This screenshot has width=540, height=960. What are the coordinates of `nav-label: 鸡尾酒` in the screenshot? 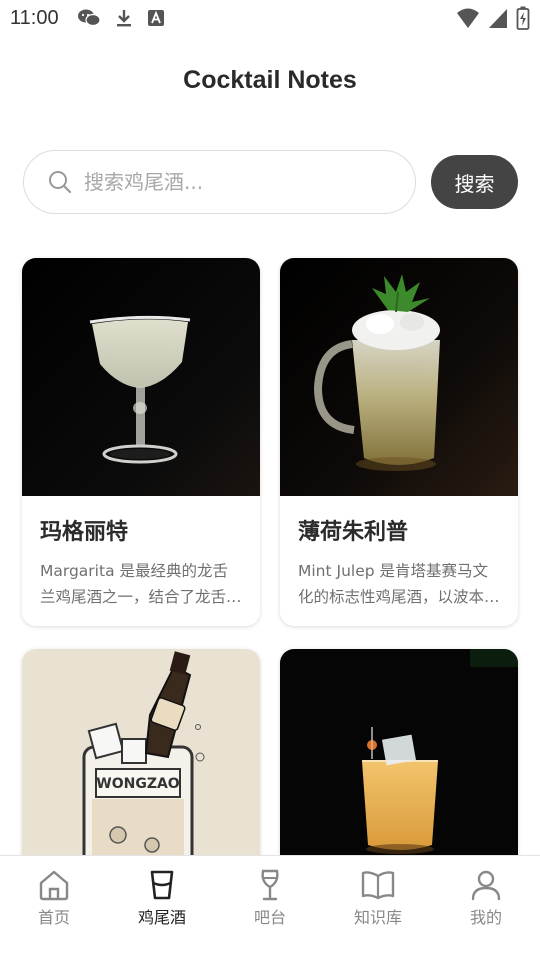 It's located at (161, 917).